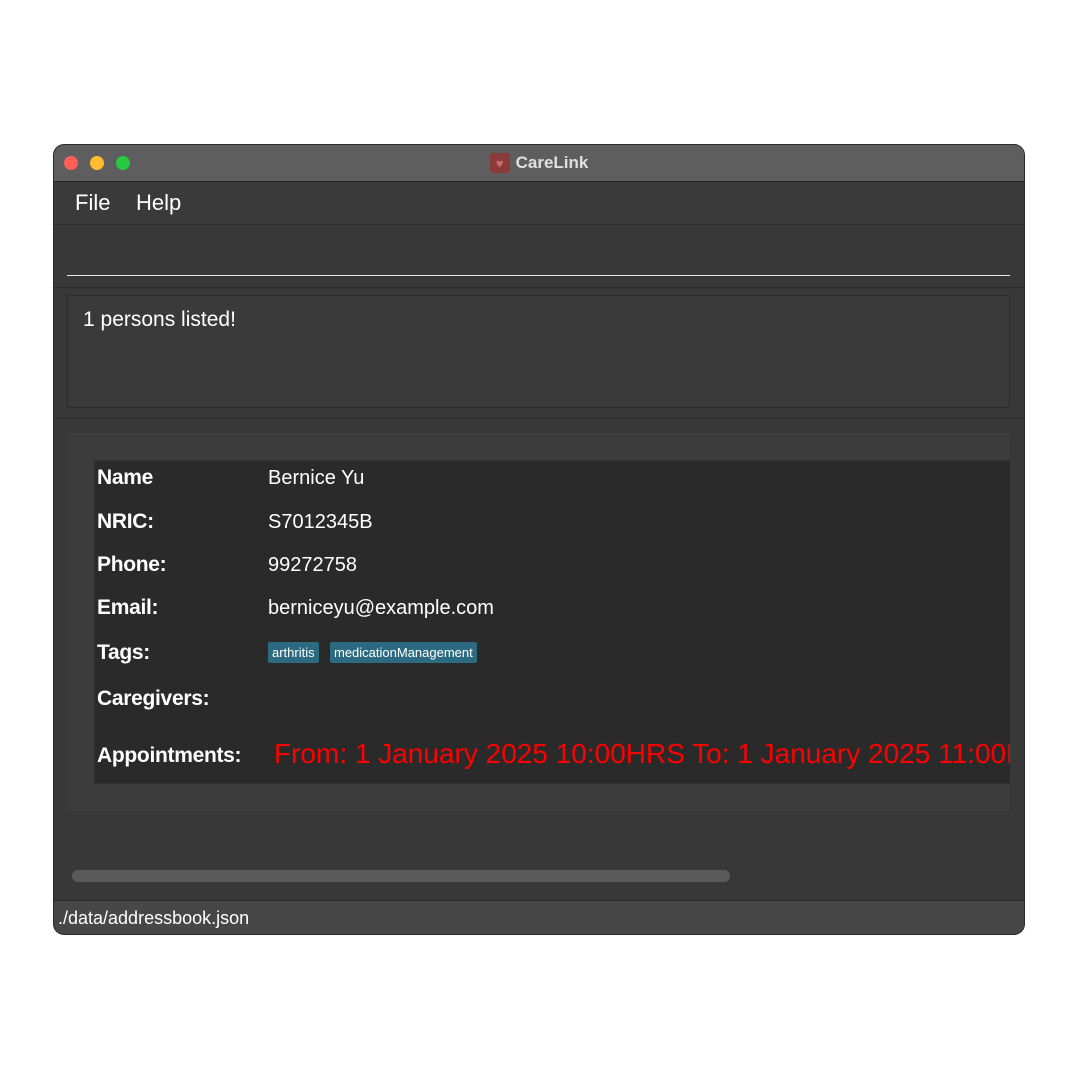 This screenshot has height=1080, width=1080. I want to click on result-display-container: 1 persons listed!, so click(539, 353).